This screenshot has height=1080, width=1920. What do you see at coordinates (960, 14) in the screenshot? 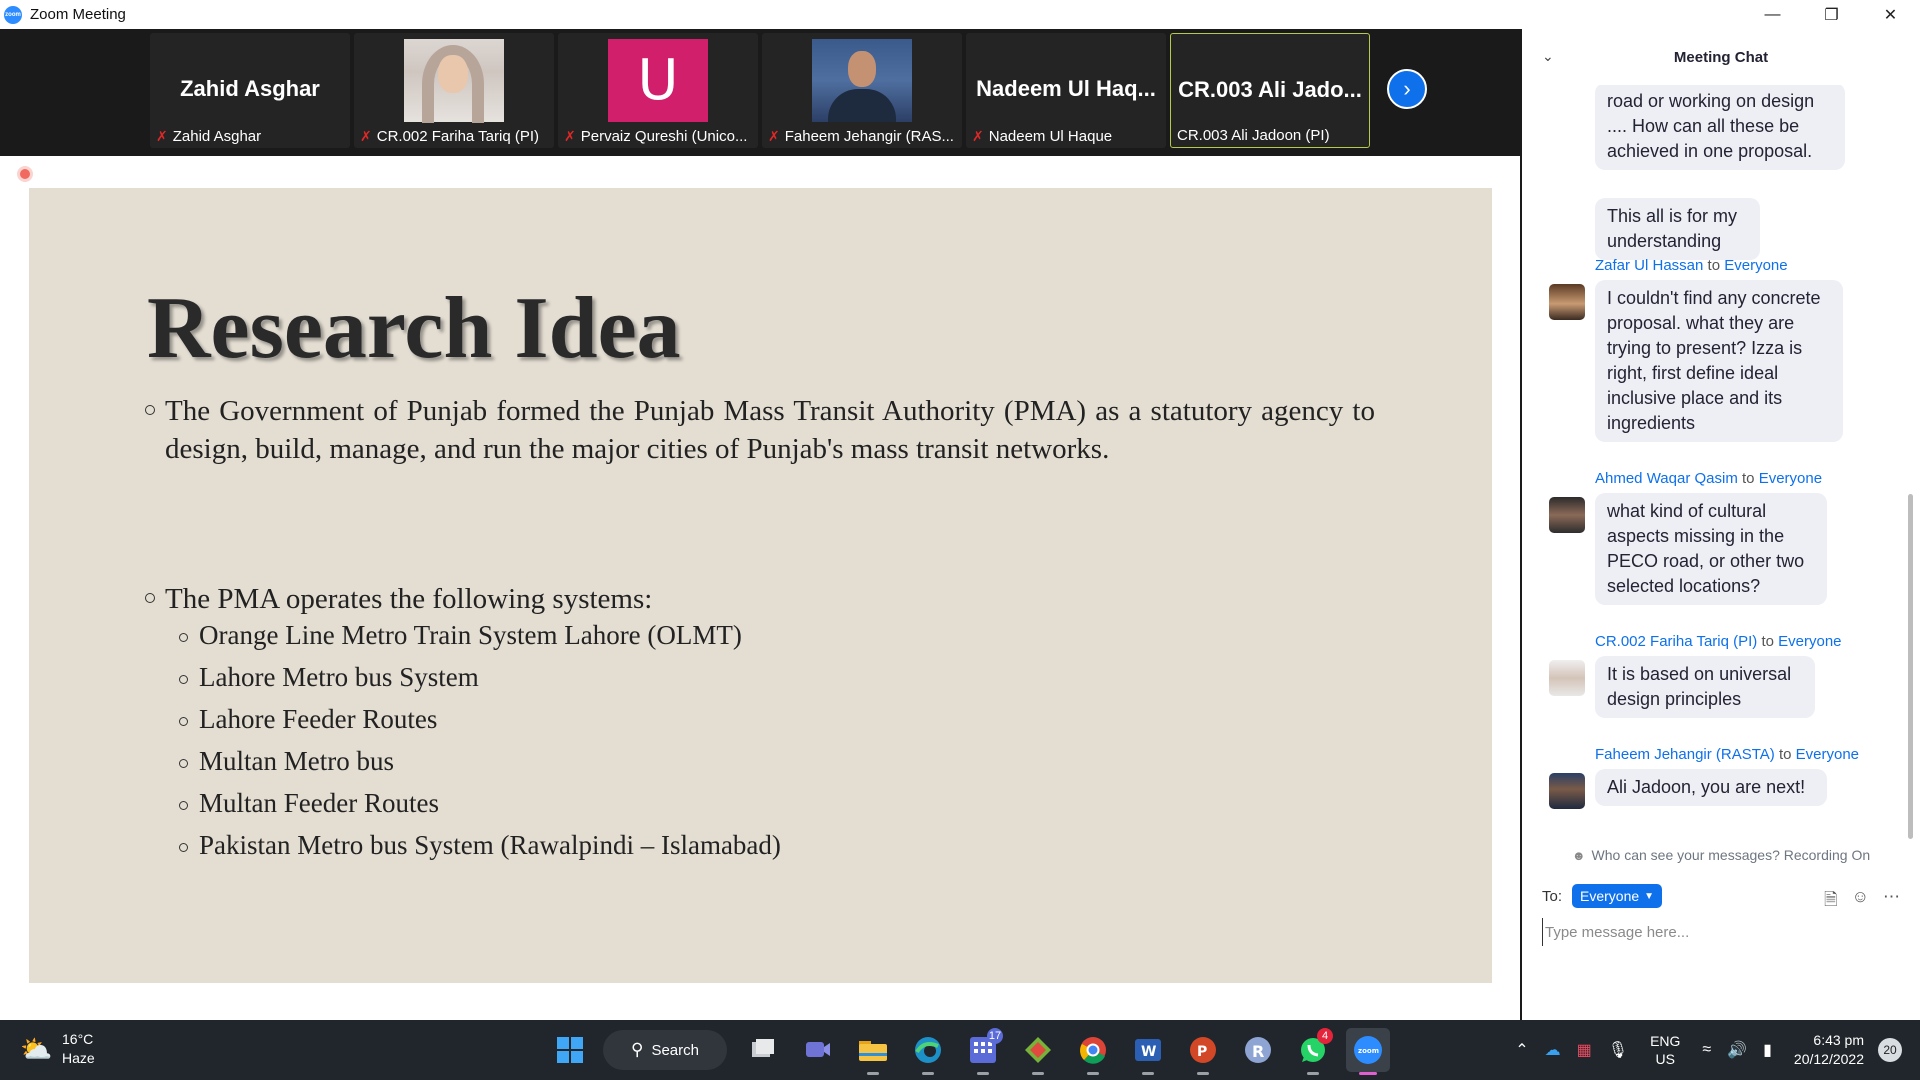
I see `window-titlebar: zoom Zoom Meeting — ❐ ✕` at bounding box center [960, 14].